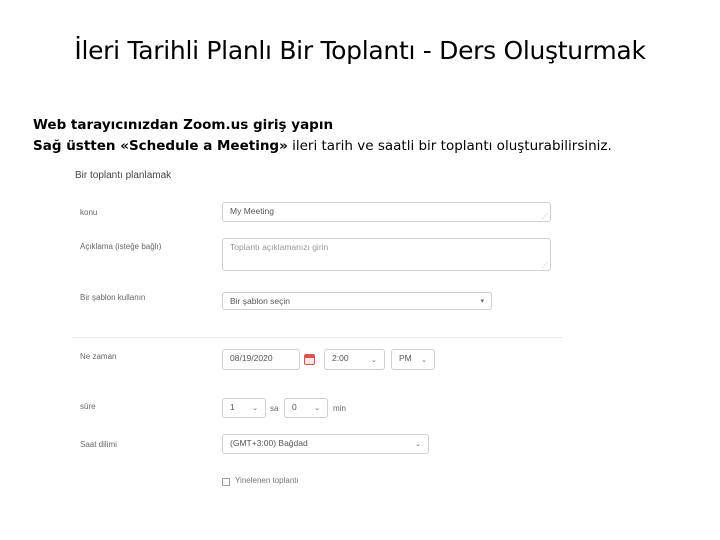 The image size is (720, 540). Describe the element at coordinates (325, 444) in the screenshot. I see `timezone-select: (GMT+3:00) Bağdad ⌄` at that location.